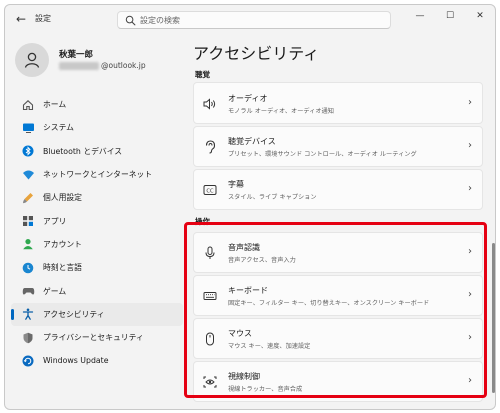  I want to click on user-email: @outlook.jp, so click(123, 65).